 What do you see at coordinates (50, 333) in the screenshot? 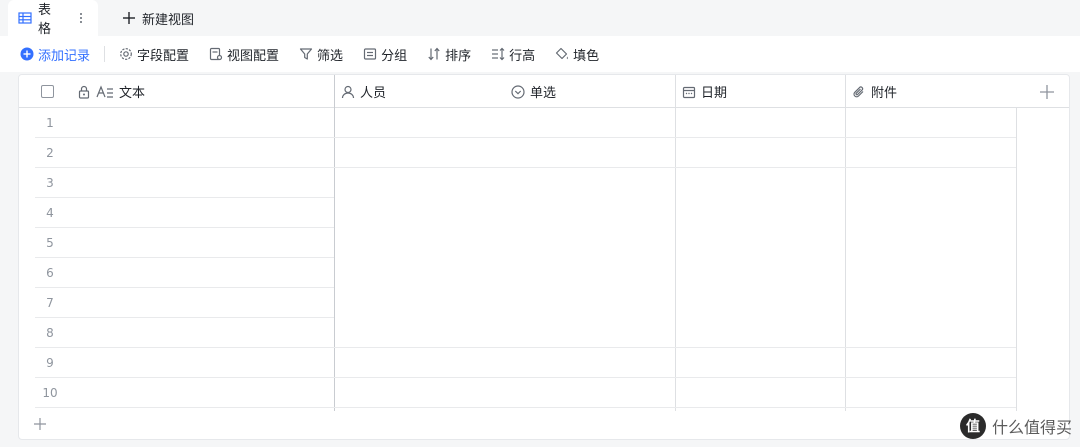
I see `row-number: 8` at bounding box center [50, 333].